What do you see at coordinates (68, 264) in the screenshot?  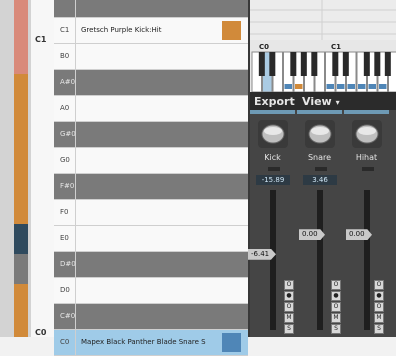 I see `note-name: D#0` at bounding box center [68, 264].